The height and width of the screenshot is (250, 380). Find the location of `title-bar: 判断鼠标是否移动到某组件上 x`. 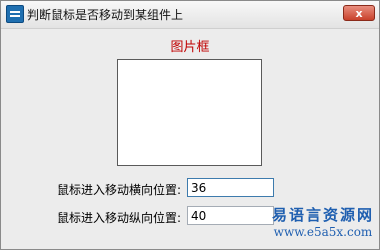

title-bar: 判断鼠标是否移动到某组件上 x is located at coordinates (190, 15).